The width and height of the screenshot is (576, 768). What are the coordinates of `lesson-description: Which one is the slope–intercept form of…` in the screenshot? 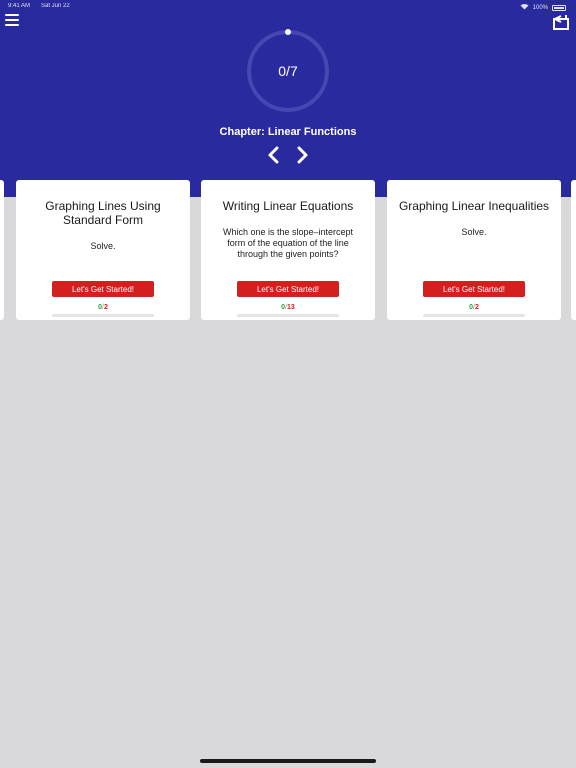 It's located at (288, 243).